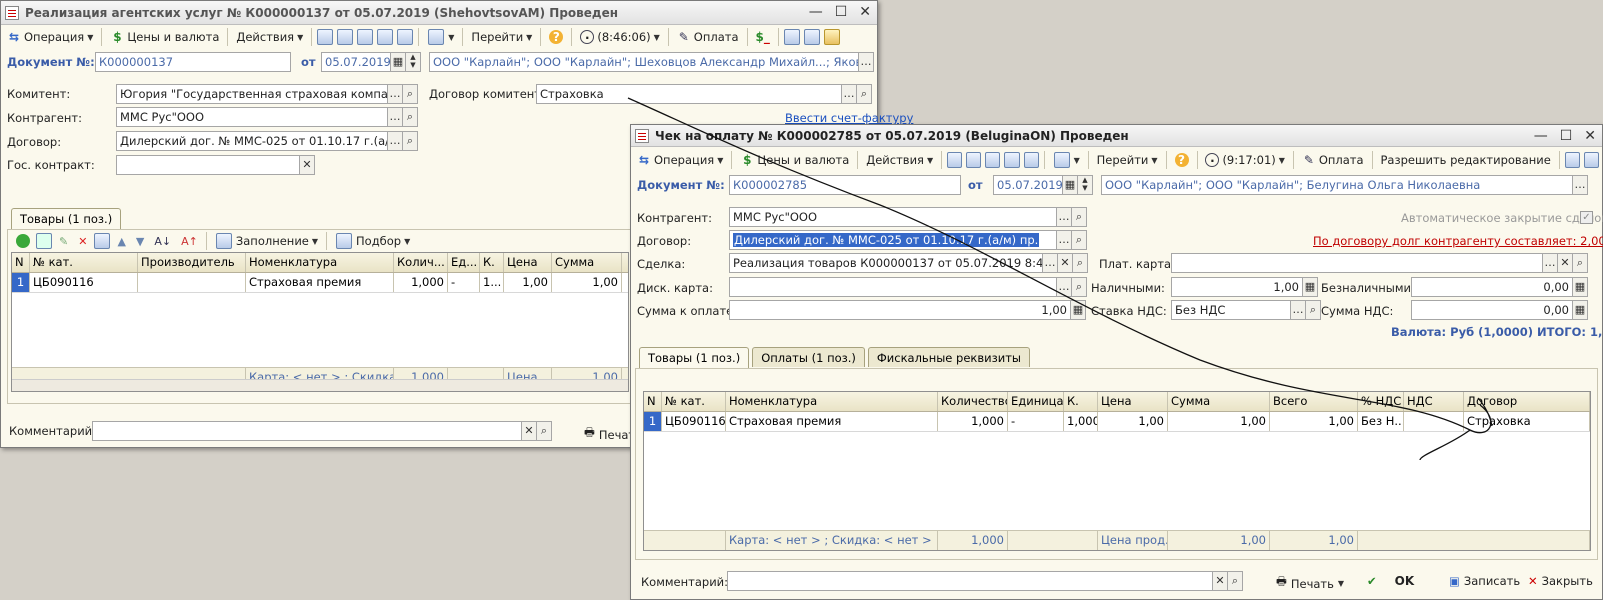 Image resolution: width=1603 pixels, height=600 pixels. I want to click on tab-fiscal: Фискальные реквизиты, so click(948, 357).